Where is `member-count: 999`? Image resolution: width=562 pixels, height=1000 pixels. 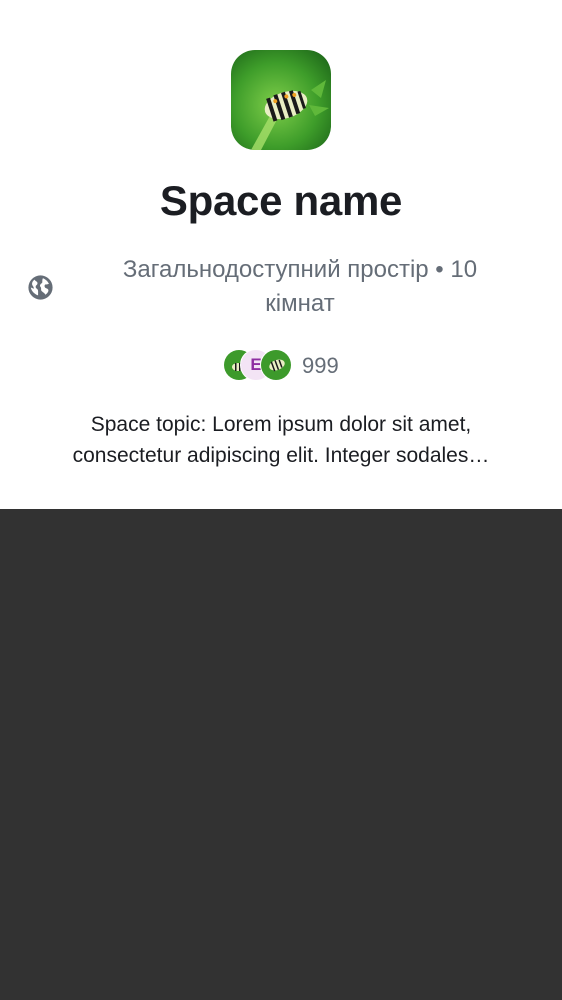
member-count: 999 is located at coordinates (320, 365).